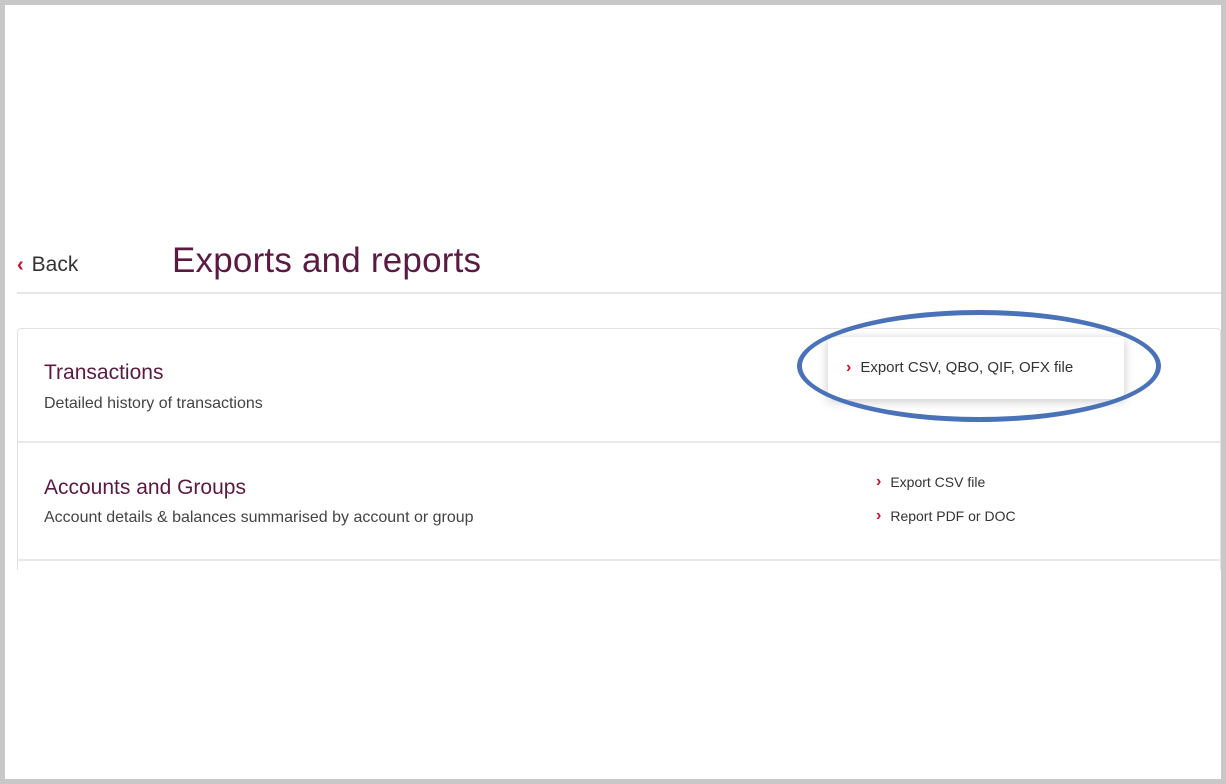 Image resolution: width=1226 pixels, height=784 pixels. I want to click on export-transactions-link: › Export CSV, QBO, QIF, OFX file, so click(959, 367).